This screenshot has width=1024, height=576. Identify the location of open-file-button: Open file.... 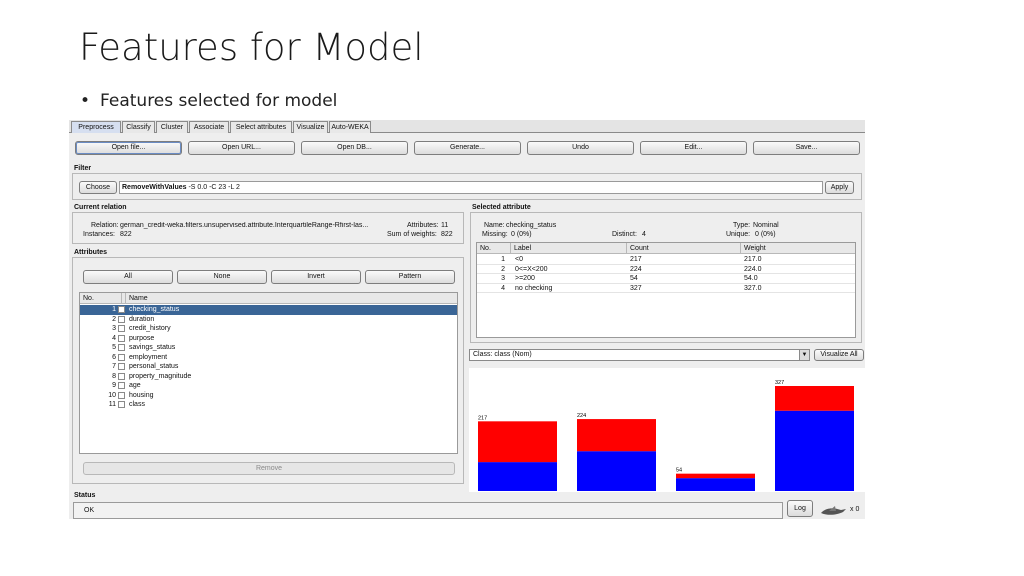
(128, 148).